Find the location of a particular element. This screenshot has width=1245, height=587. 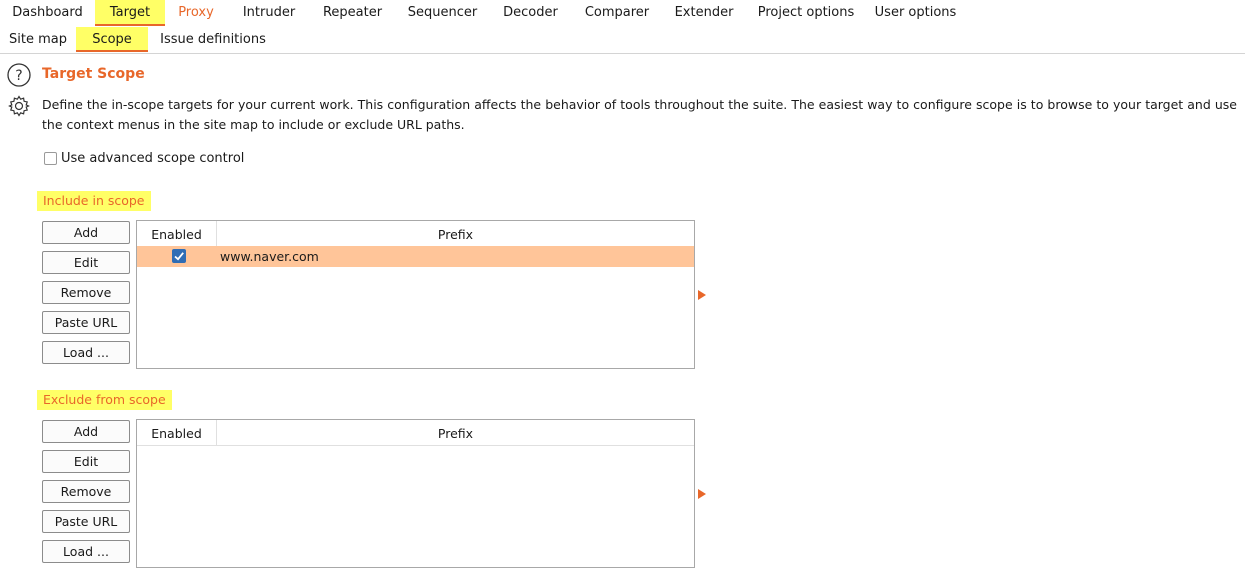

sub-tab-bar: Site map Scope Issue definitions is located at coordinates (622, 40).